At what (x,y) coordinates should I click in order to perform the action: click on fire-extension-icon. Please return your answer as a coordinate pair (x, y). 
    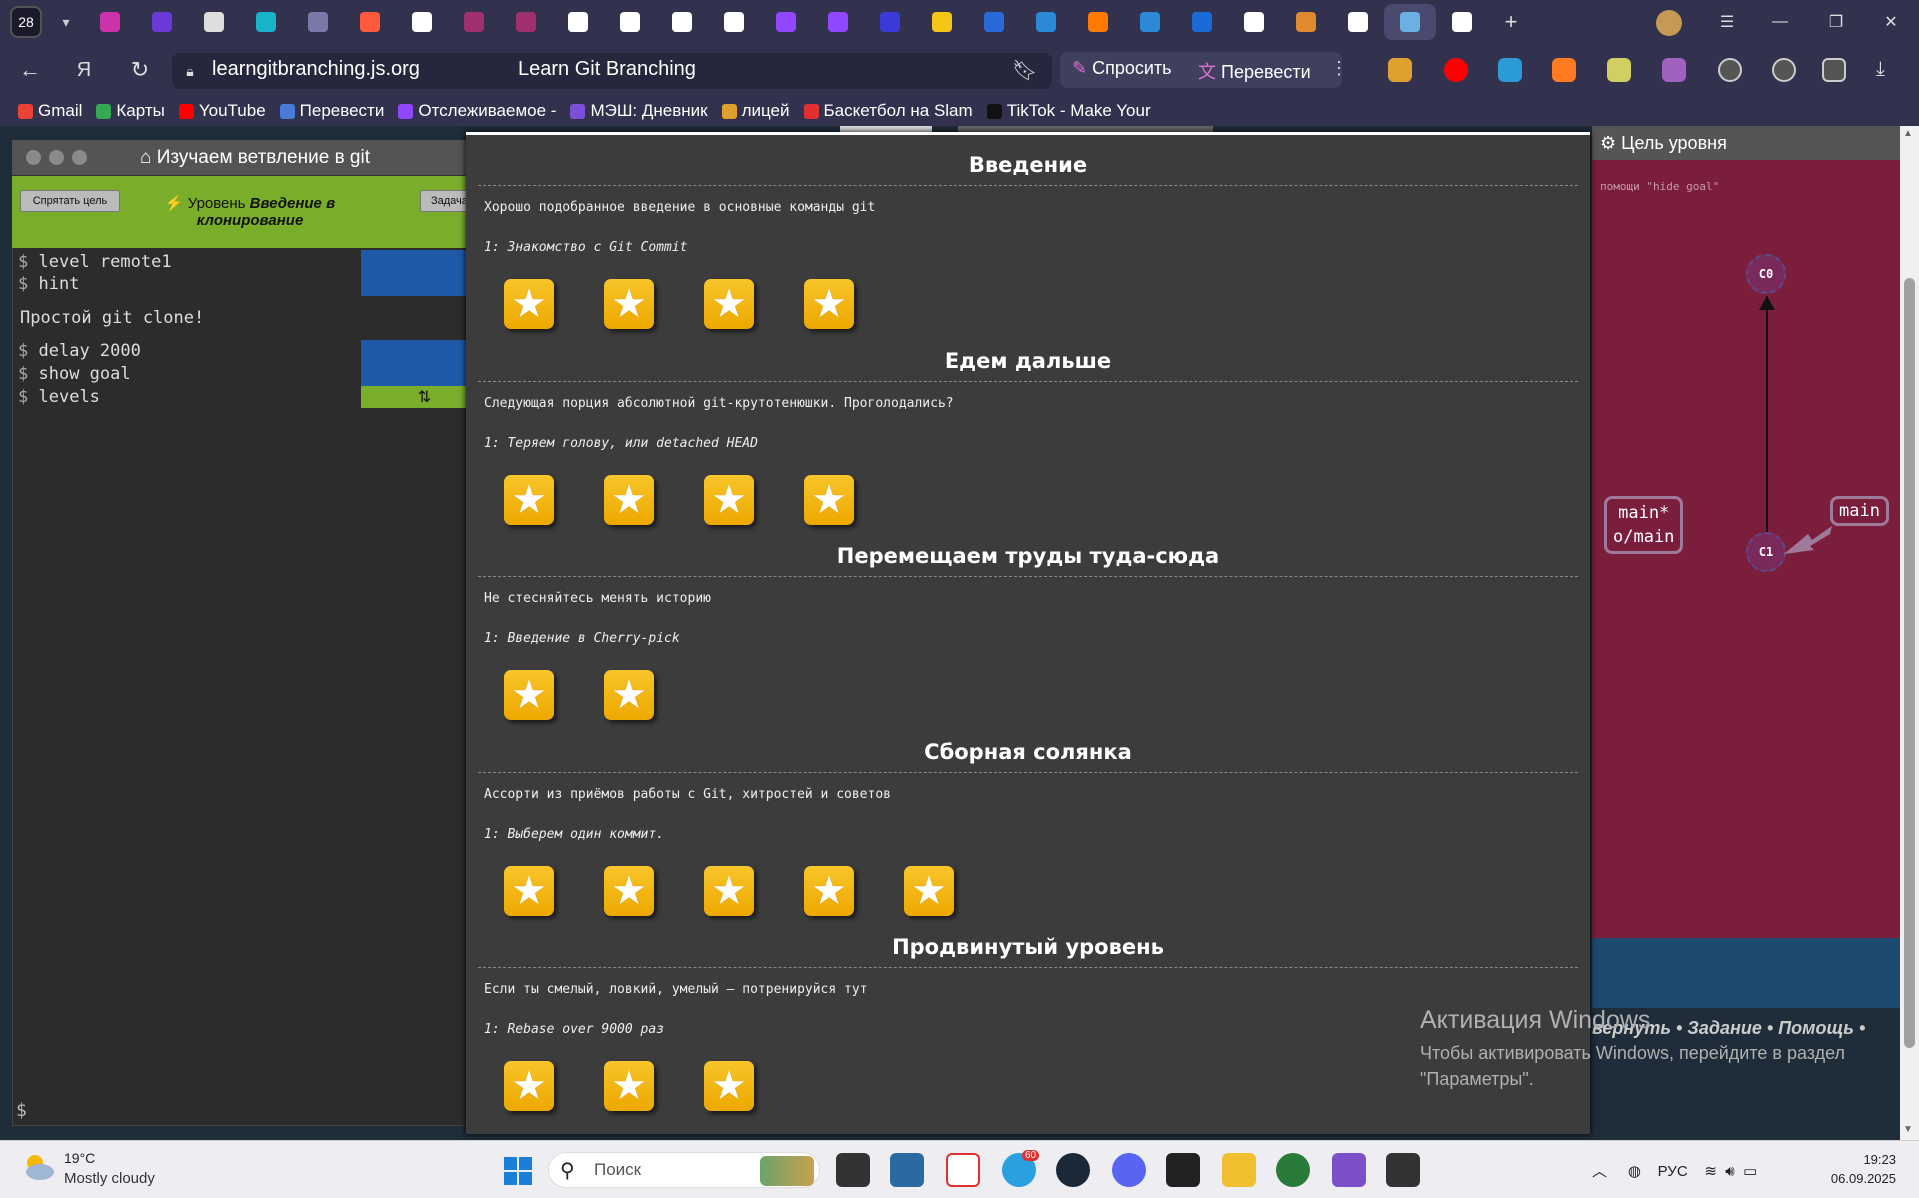
    Looking at the image, I should click on (1564, 70).